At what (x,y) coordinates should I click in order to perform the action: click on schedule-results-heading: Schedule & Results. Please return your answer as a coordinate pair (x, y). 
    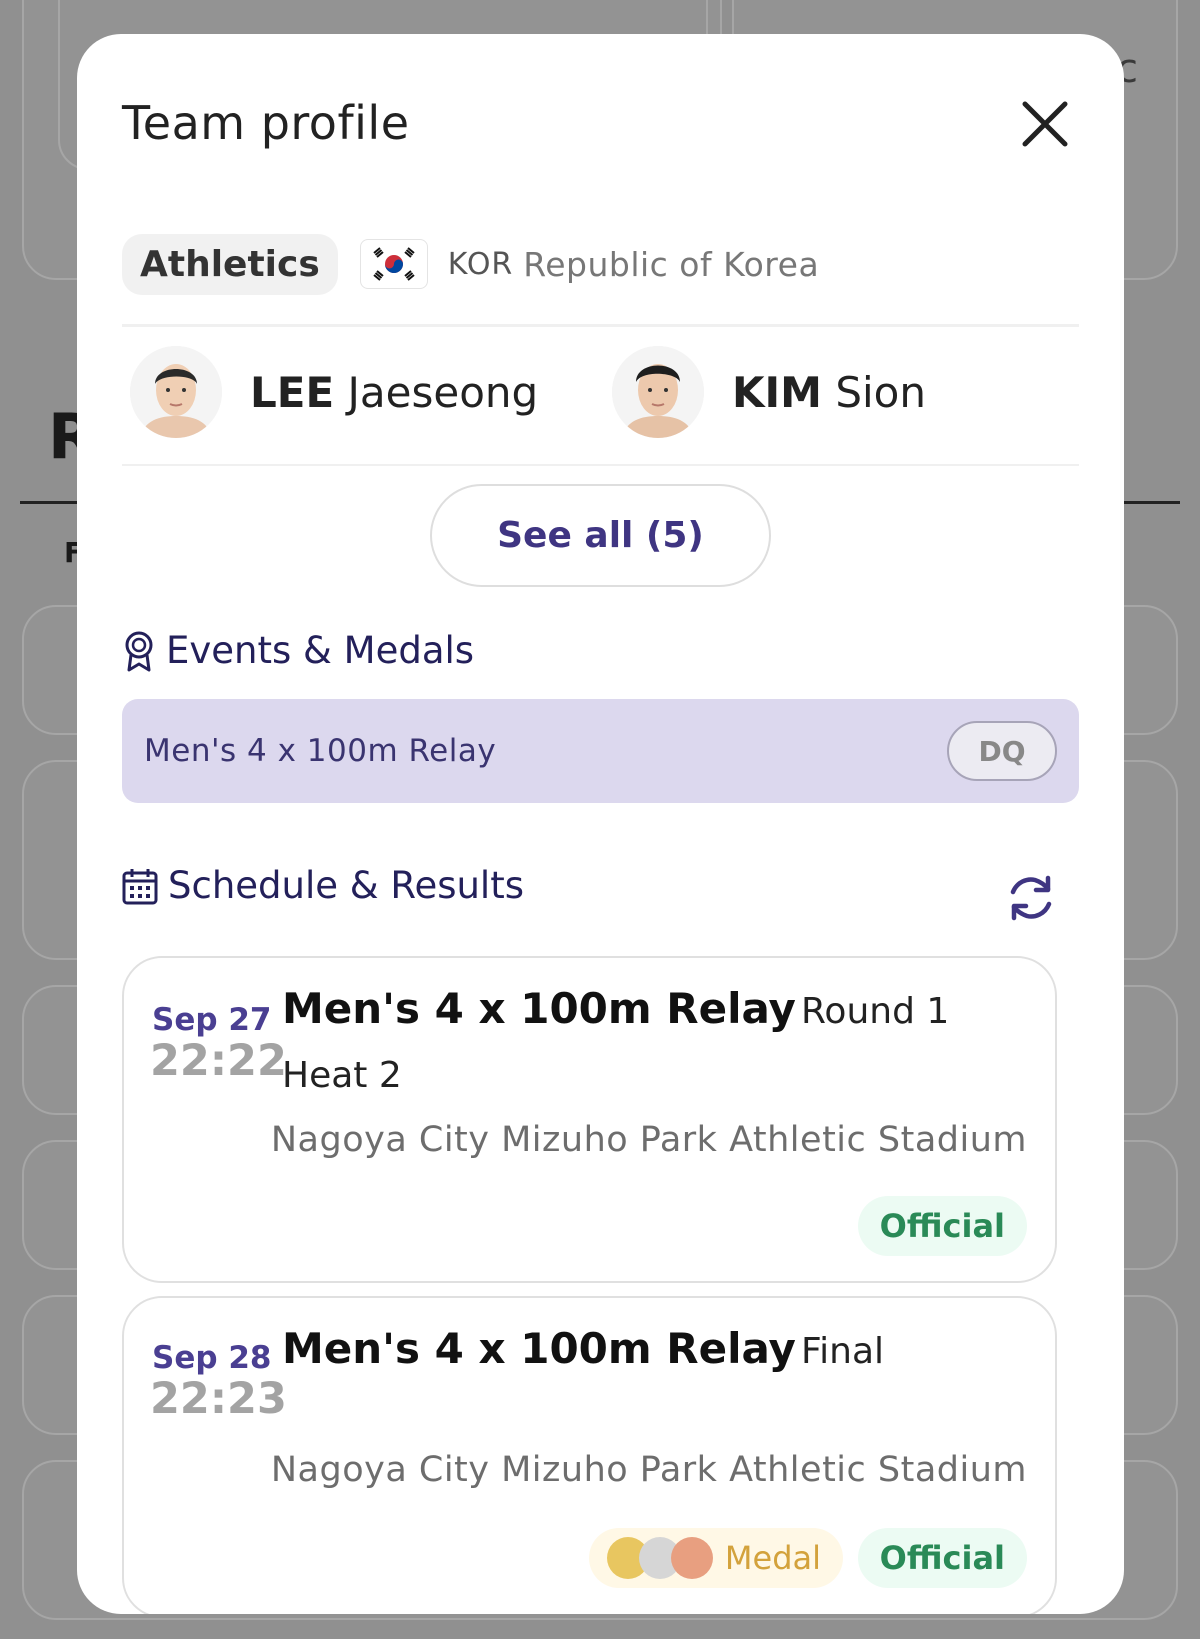
    Looking at the image, I should click on (323, 885).